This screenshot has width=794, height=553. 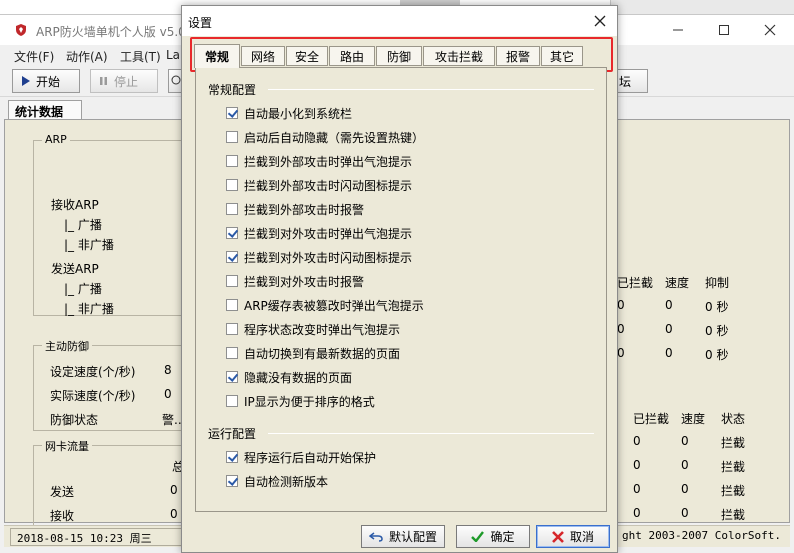 I want to click on section-general-title: 常规配置, so click(x=232, y=90).